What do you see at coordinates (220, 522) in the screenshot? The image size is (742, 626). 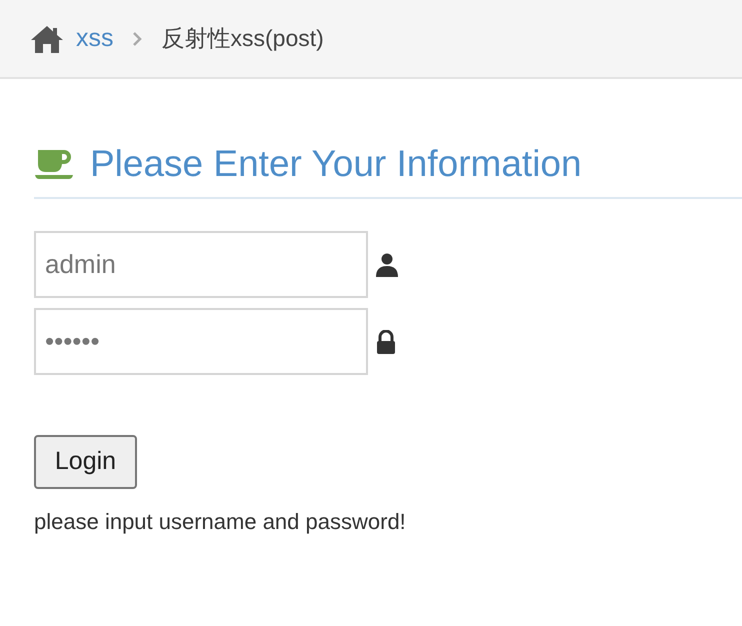 I see `status-message: please input username and password!` at bounding box center [220, 522].